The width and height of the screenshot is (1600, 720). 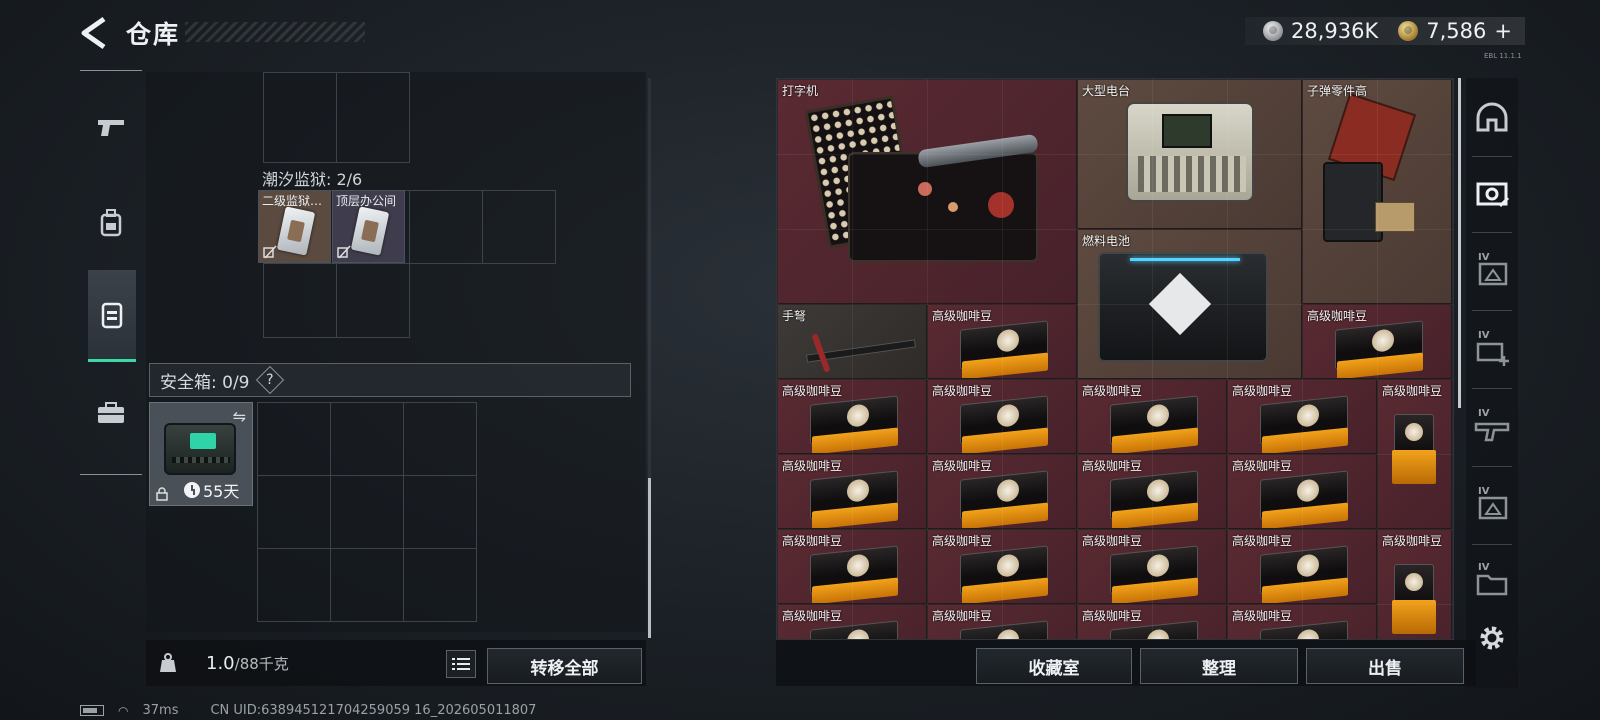 What do you see at coordinates (1456, 31) in the screenshot?
I see `gold-currency-value: 7,586` at bounding box center [1456, 31].